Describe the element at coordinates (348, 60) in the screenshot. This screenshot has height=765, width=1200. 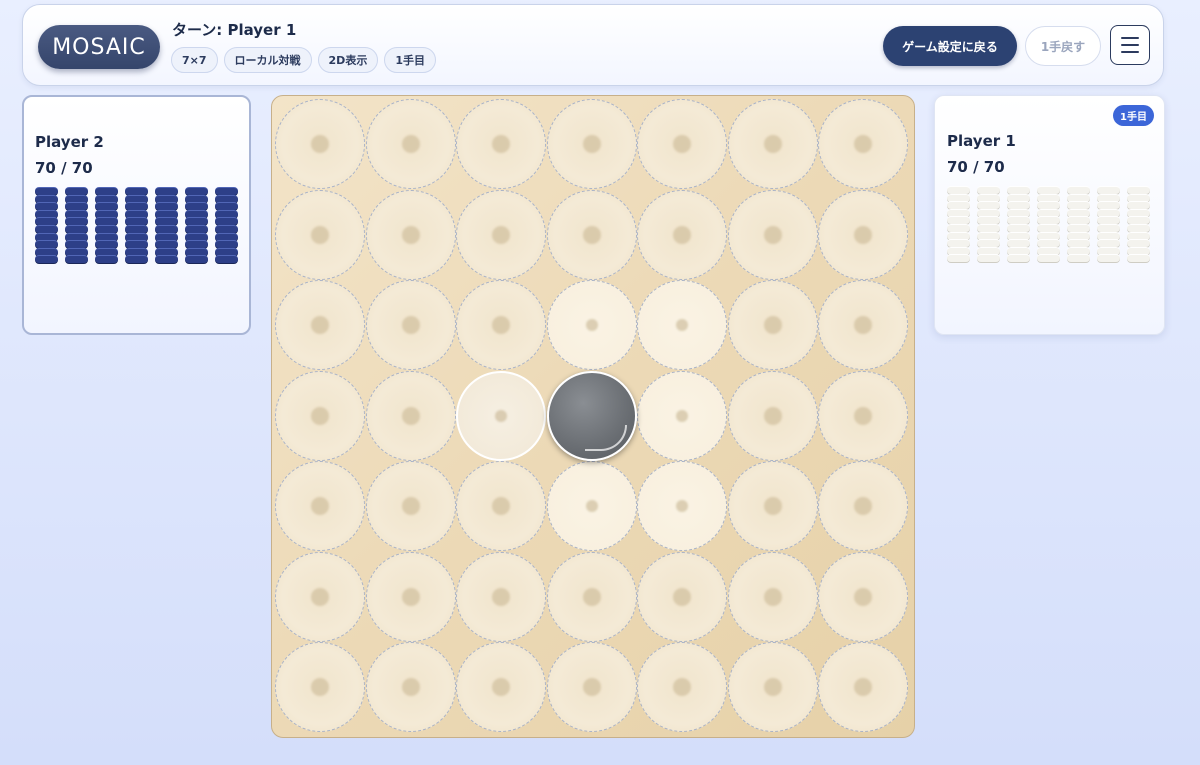
I see `view-chip: 2D表示` at that location.